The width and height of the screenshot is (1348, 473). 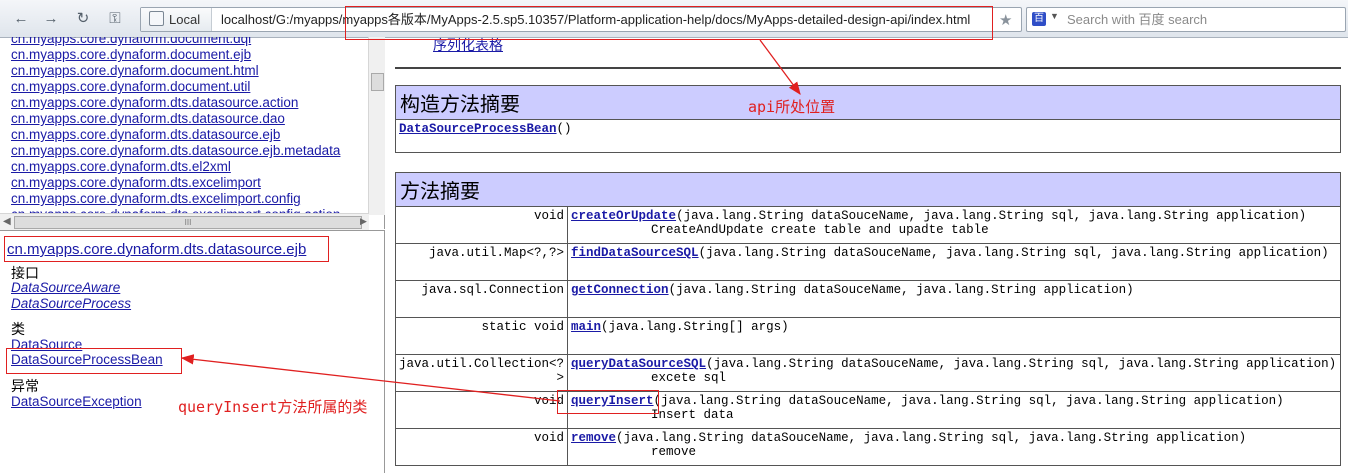 What do you see at coordinates (370, 378) in the screenshot?
I see `arrow-to-class` at bounding box center [370, 378].